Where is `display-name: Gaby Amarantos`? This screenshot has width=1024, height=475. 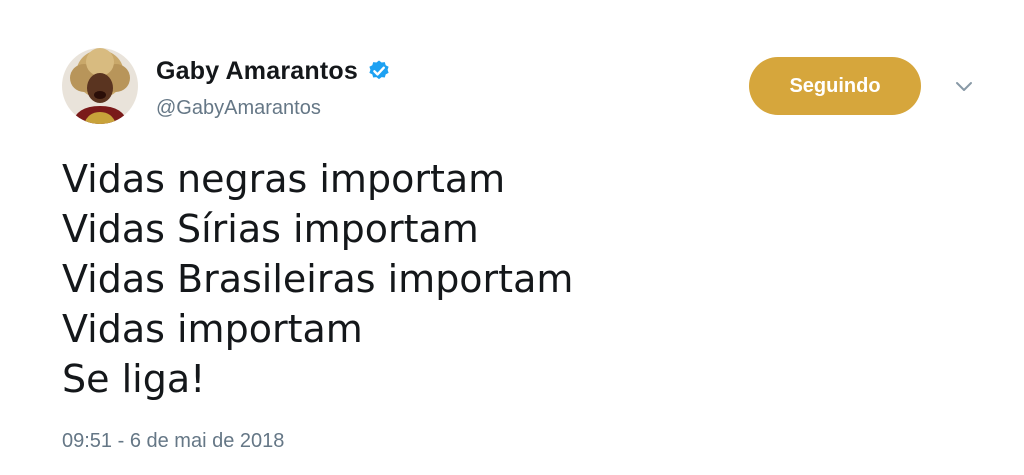
display-name: Gaby Amarantos is located at coordinates (257, 71).